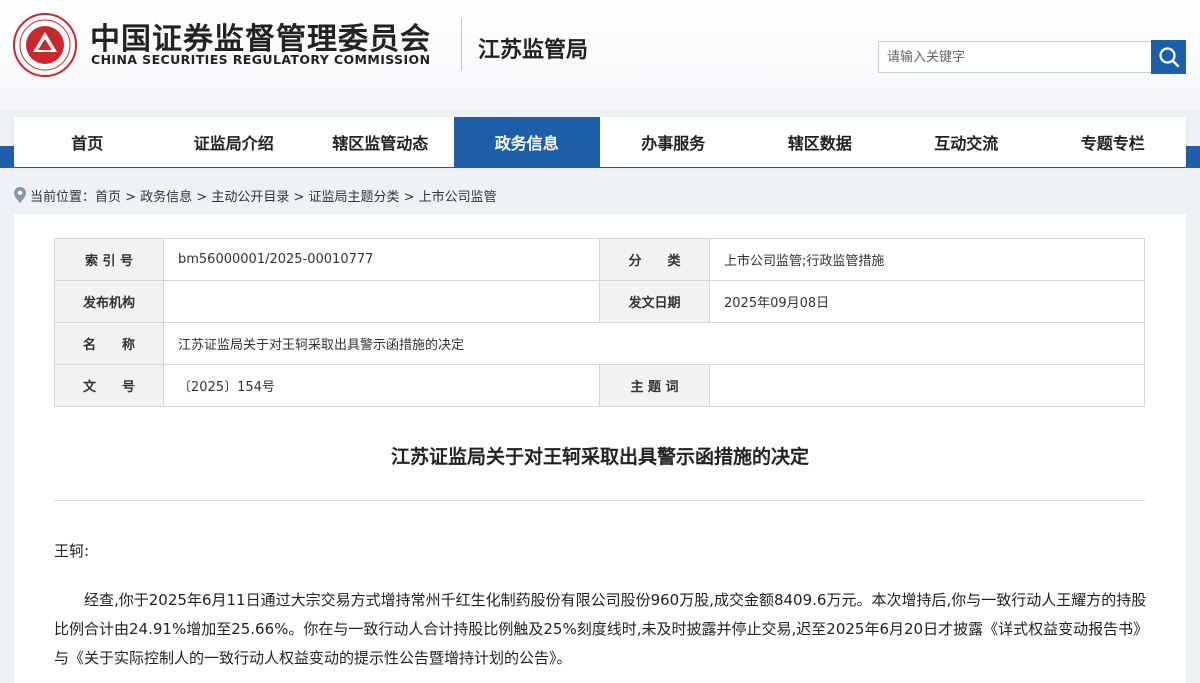 This screenshot has height=683, width=1200. What do you see at coordinates (599, 500) in the screenshot?
I see `title-divider` at bounding box center [599, 500].